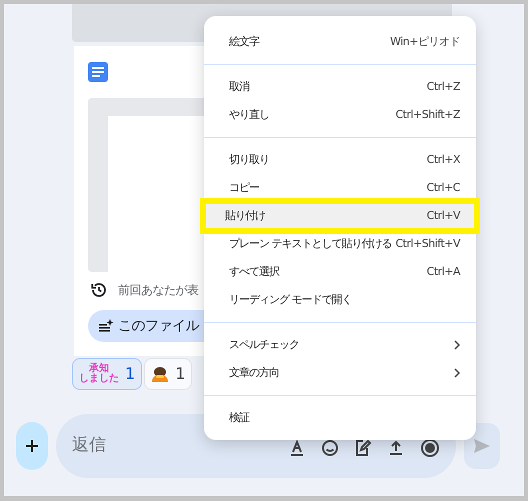 The width and height of the screenshot is (528, 501). What do you see at coordinates (99, 374) in the screenshot?
I see `sticker-label: 承知 しました` at bounding box center [99, 374].